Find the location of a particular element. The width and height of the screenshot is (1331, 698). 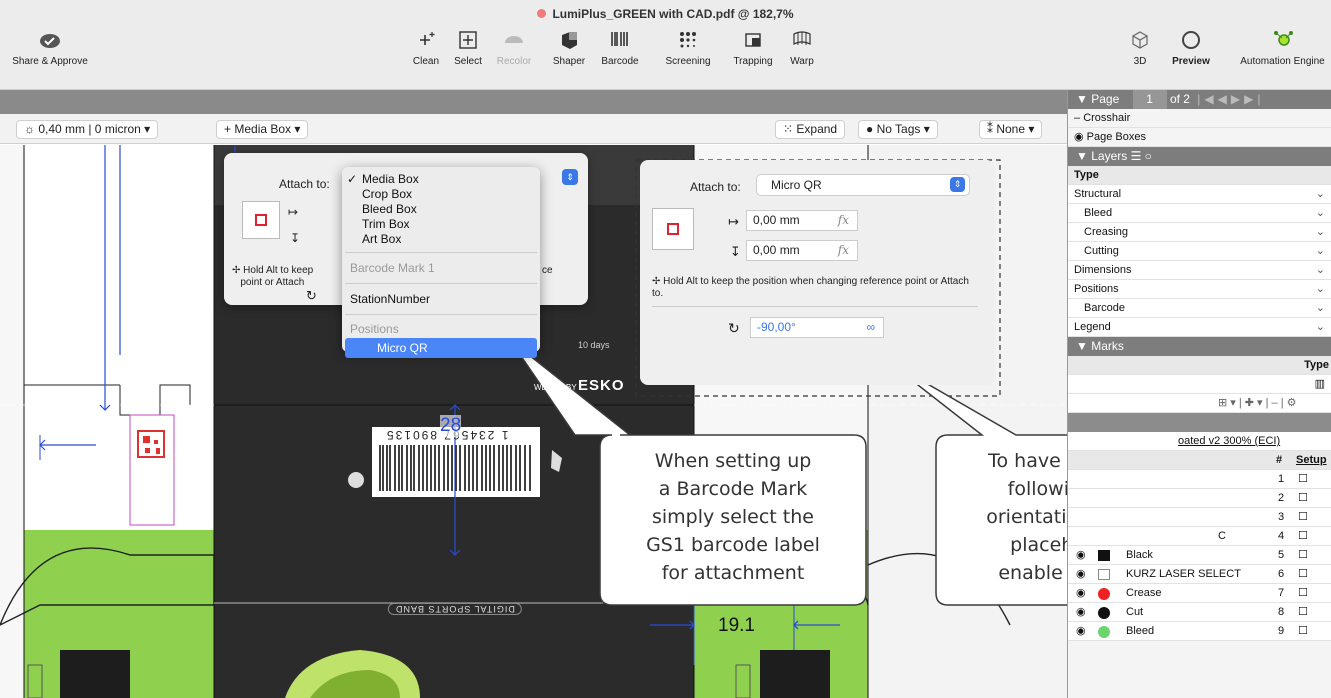

menu-item-micro-qr: Micro QR is located at coordinates (441, 348).